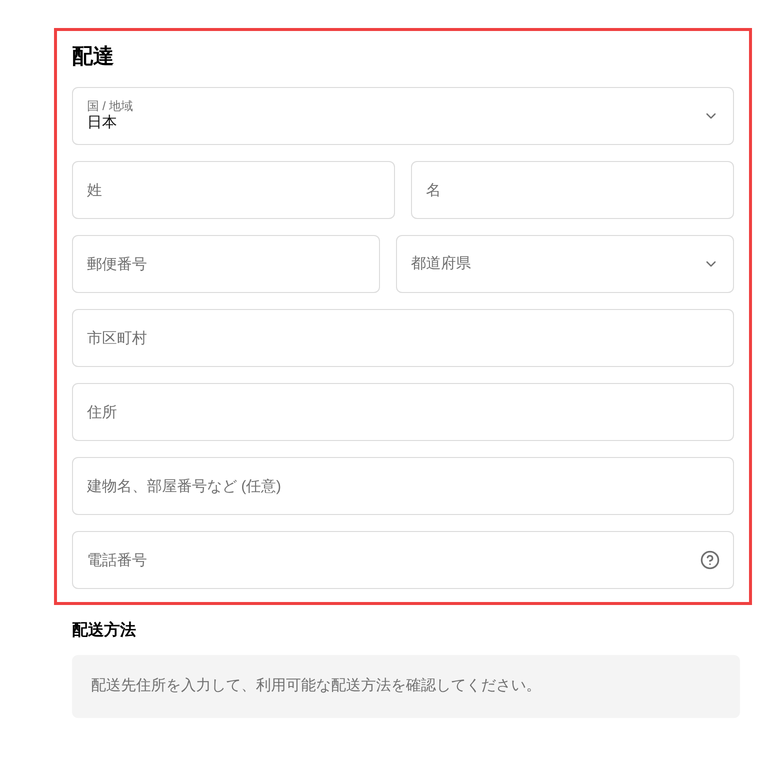  What do you see at coordinates (403, 338) in the screenshot?
I see `input-field: 市区町村` at bounding box center [403, 338].